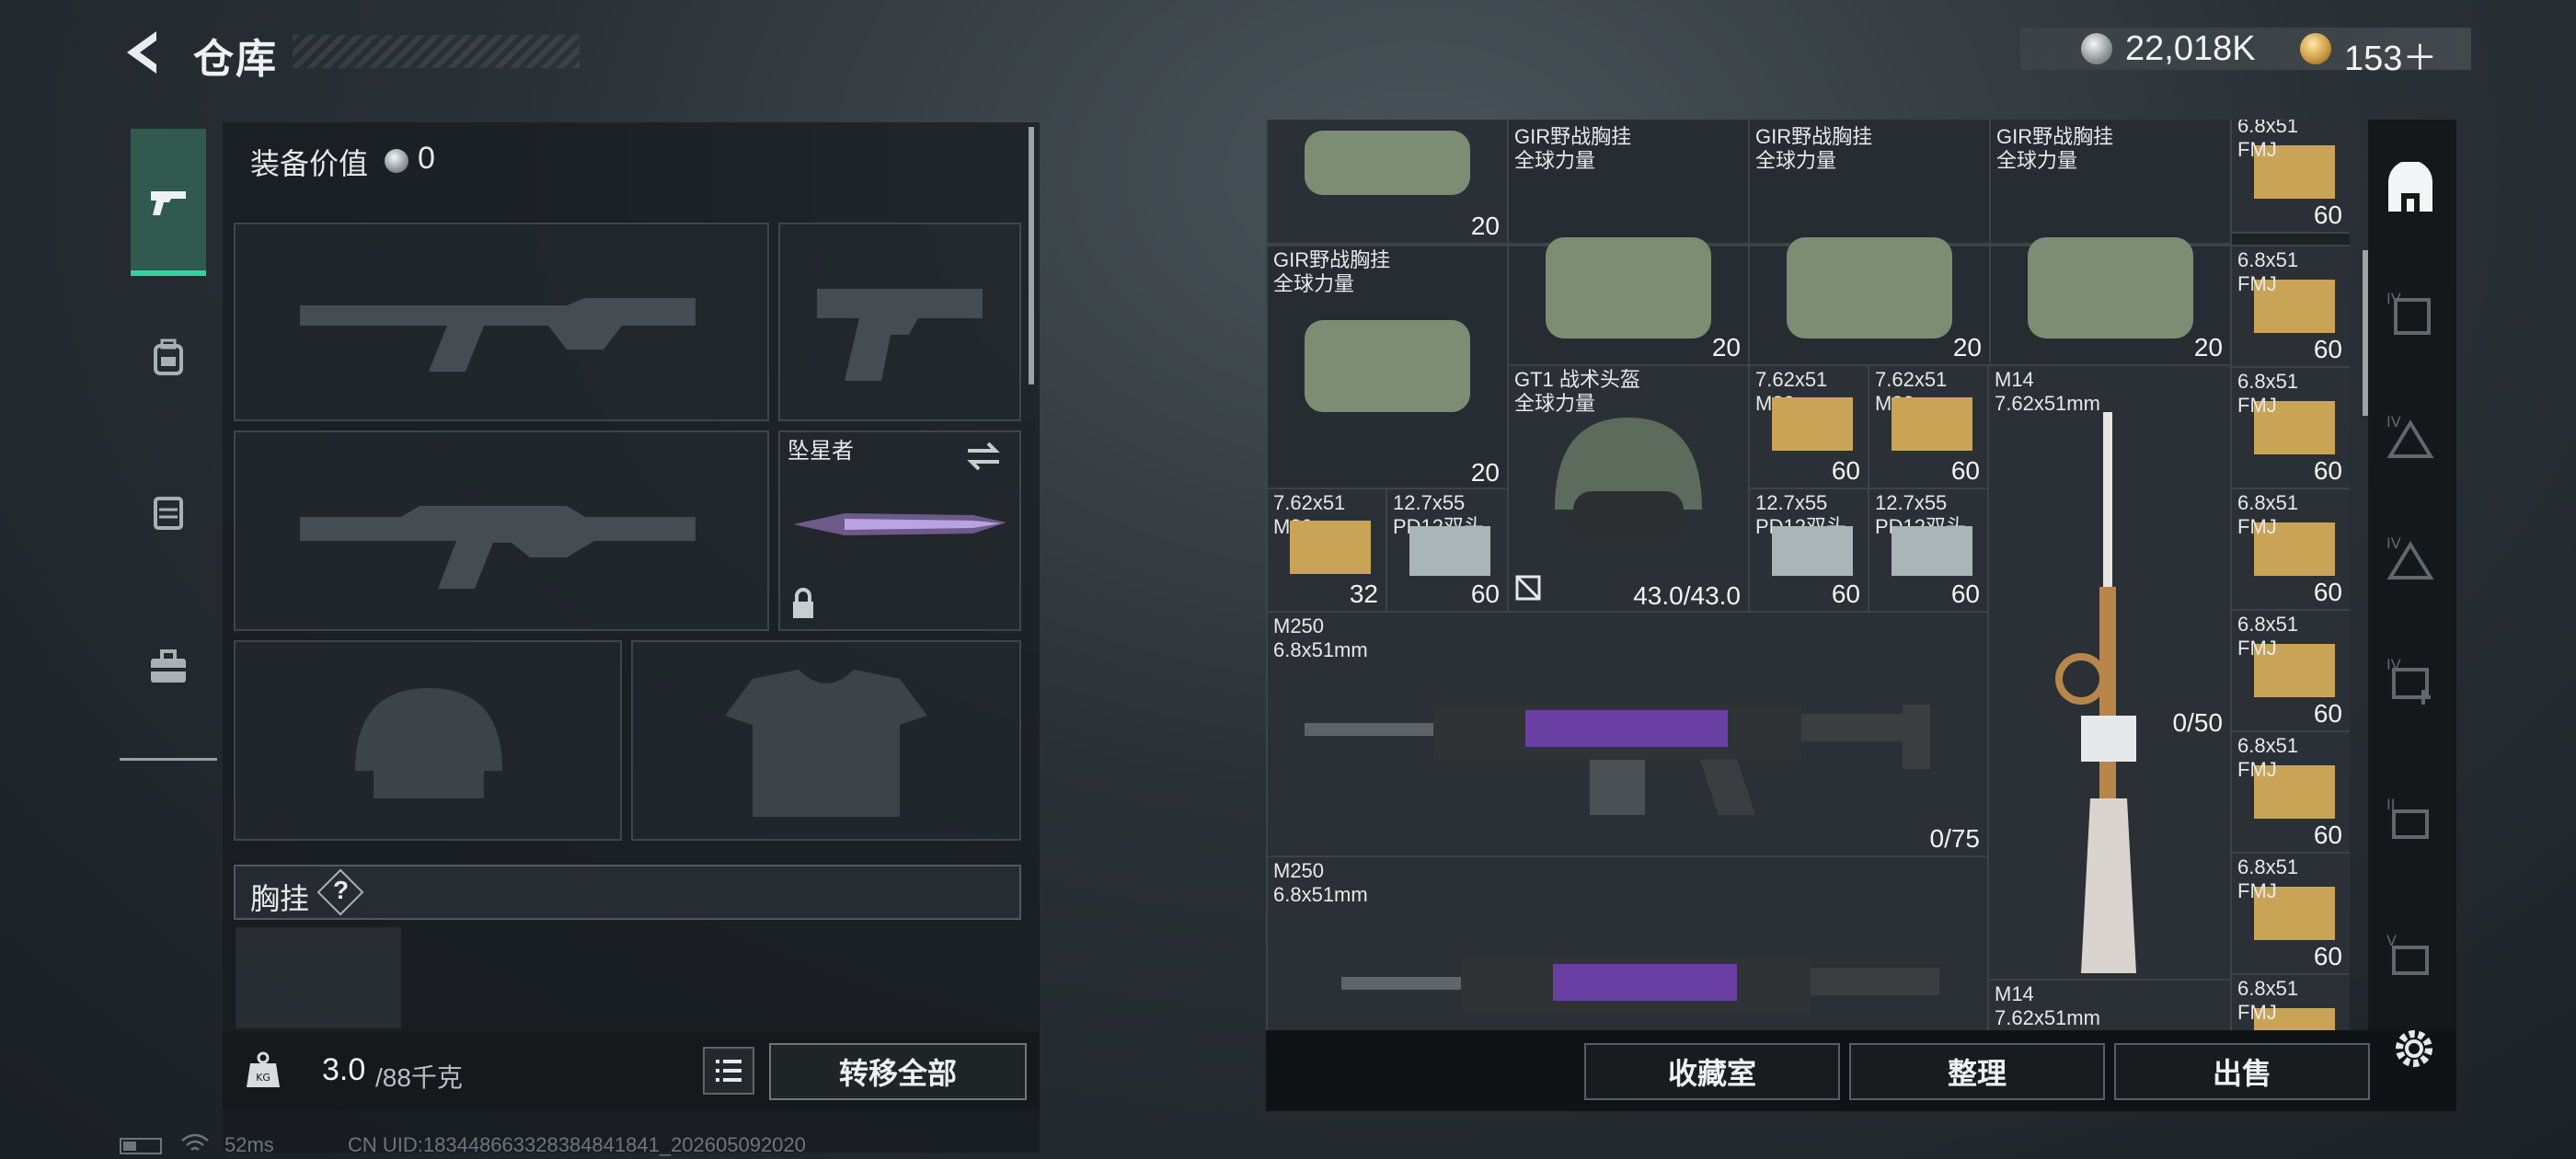 The width and height of the screenshot is (2576, 1159). What do you see at coordinates (826, 743) in the screenshot?
I see `armor-silhouette-icon` at bounding box center [826, 743].